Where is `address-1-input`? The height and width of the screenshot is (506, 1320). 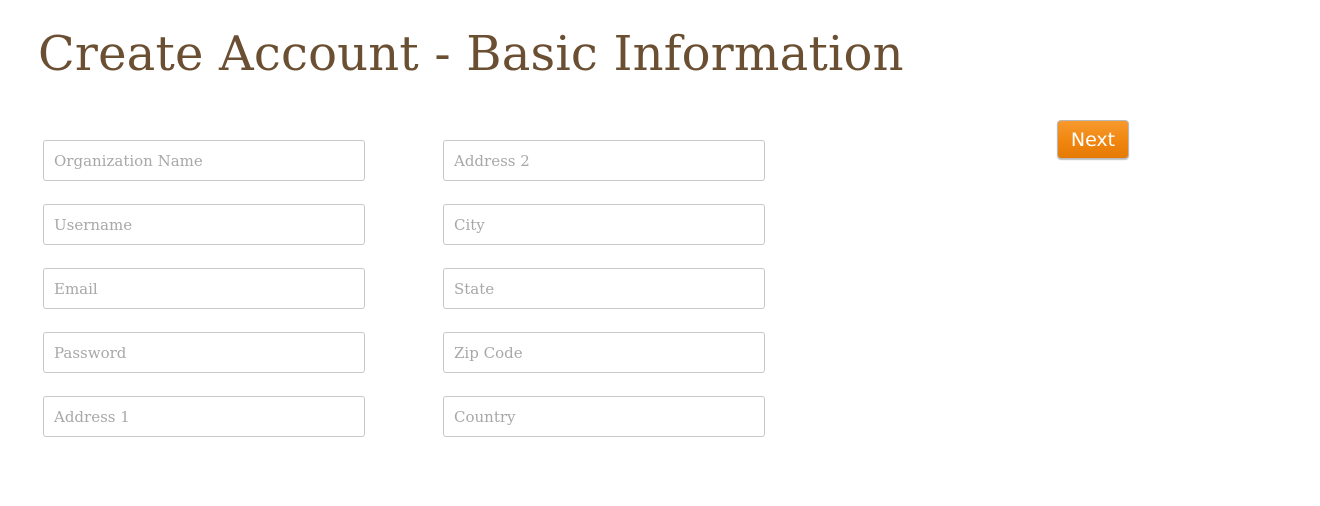 address-1-input is located at coordinates (204, 416).